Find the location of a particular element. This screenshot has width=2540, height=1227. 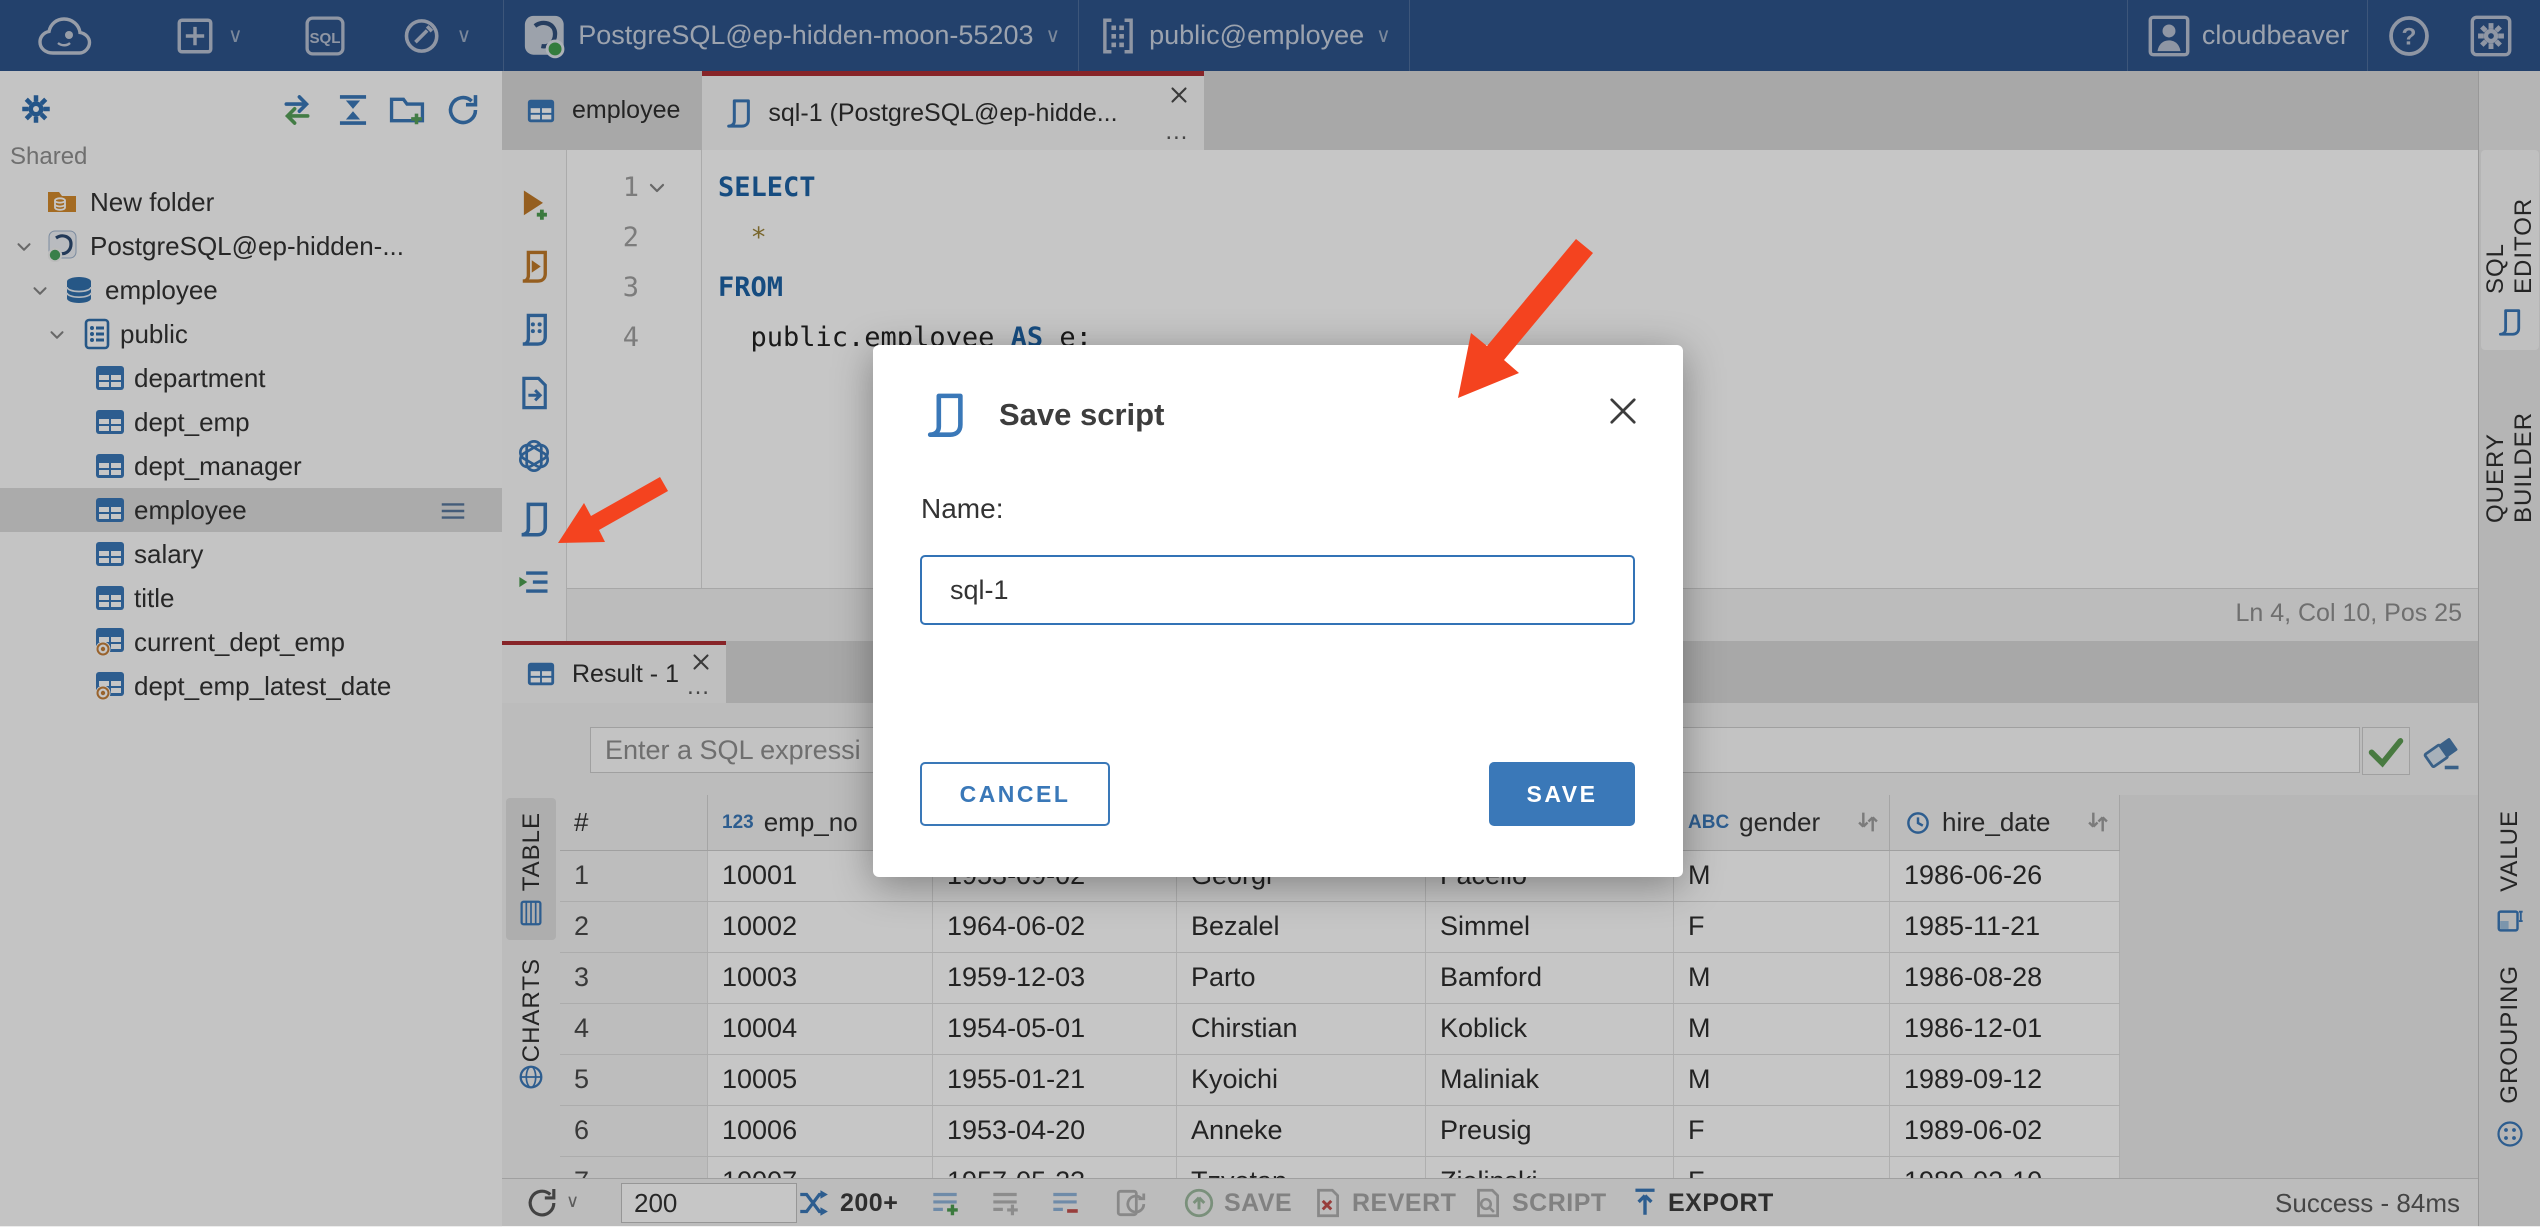

script-name-input is located at coordinates (1277, 590).